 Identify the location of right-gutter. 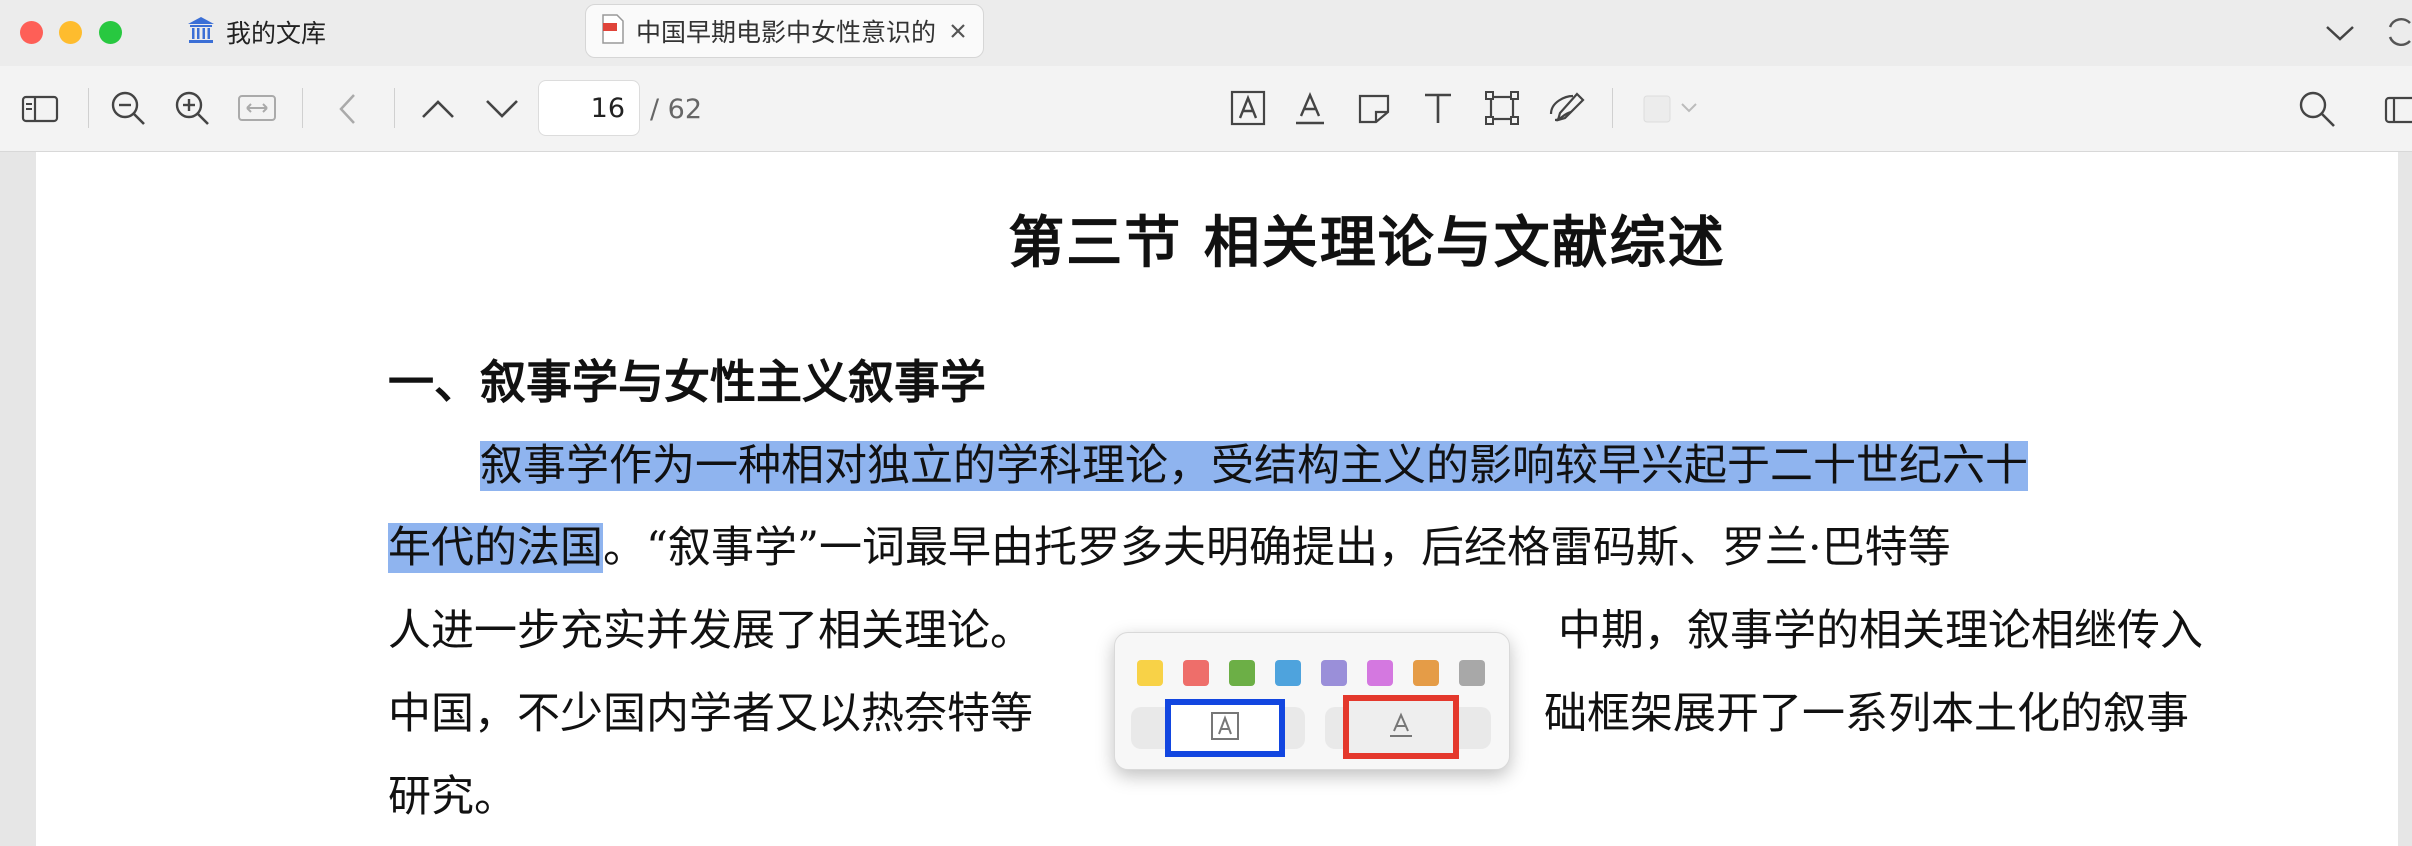
(2405, 499).